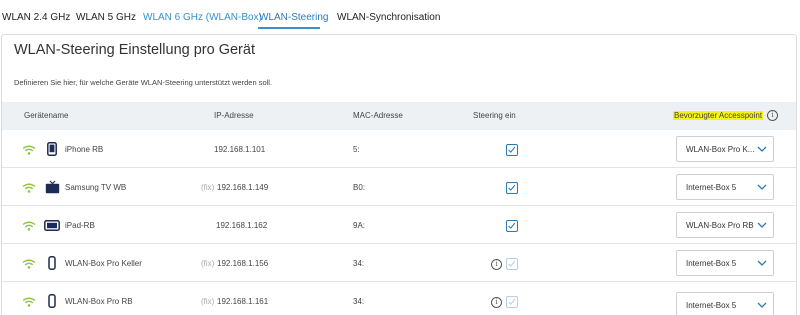 This screenshot has height=315, width=800. I want to click on device-name: iPhone RB, so click(84, 149).